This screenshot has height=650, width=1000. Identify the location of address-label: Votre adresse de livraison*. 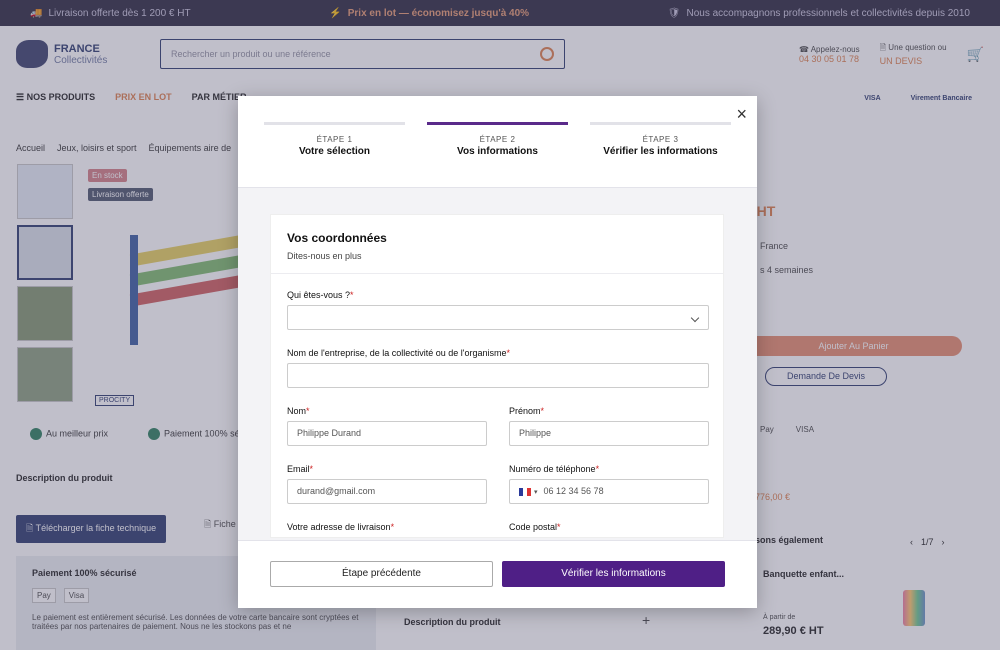
(341, 527).